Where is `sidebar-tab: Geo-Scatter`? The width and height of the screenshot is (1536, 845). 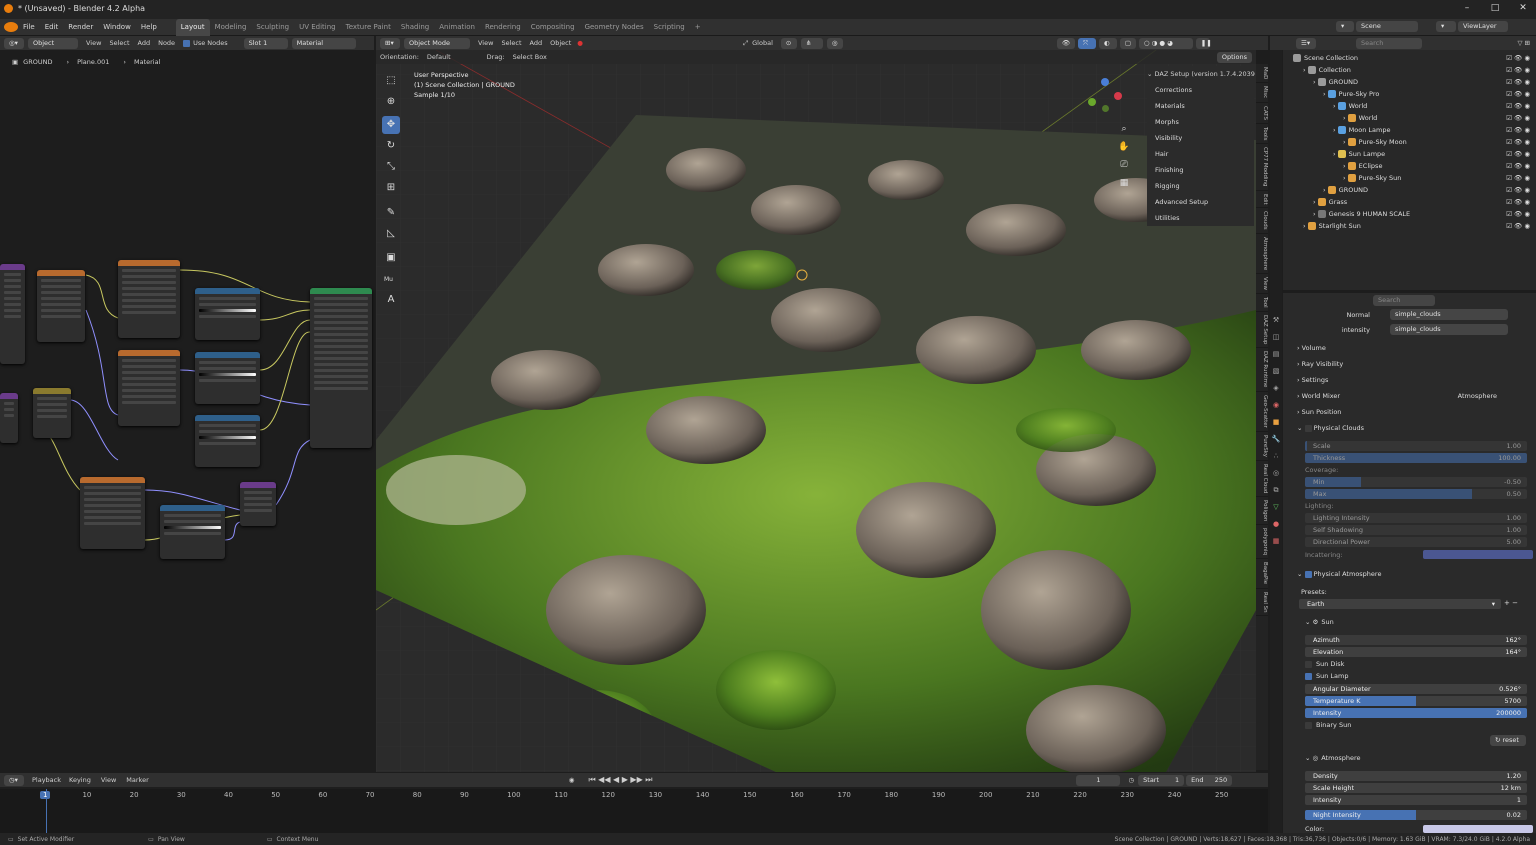 sidebar-tab: Geo-Scatter is located at coordinates (1262, 412).